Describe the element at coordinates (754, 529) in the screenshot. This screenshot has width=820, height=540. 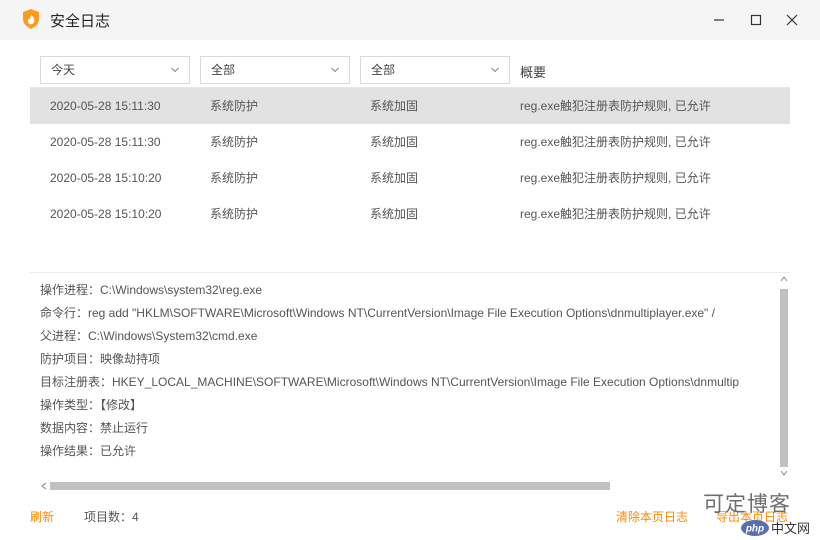
I see `svg-text: php` at that location.